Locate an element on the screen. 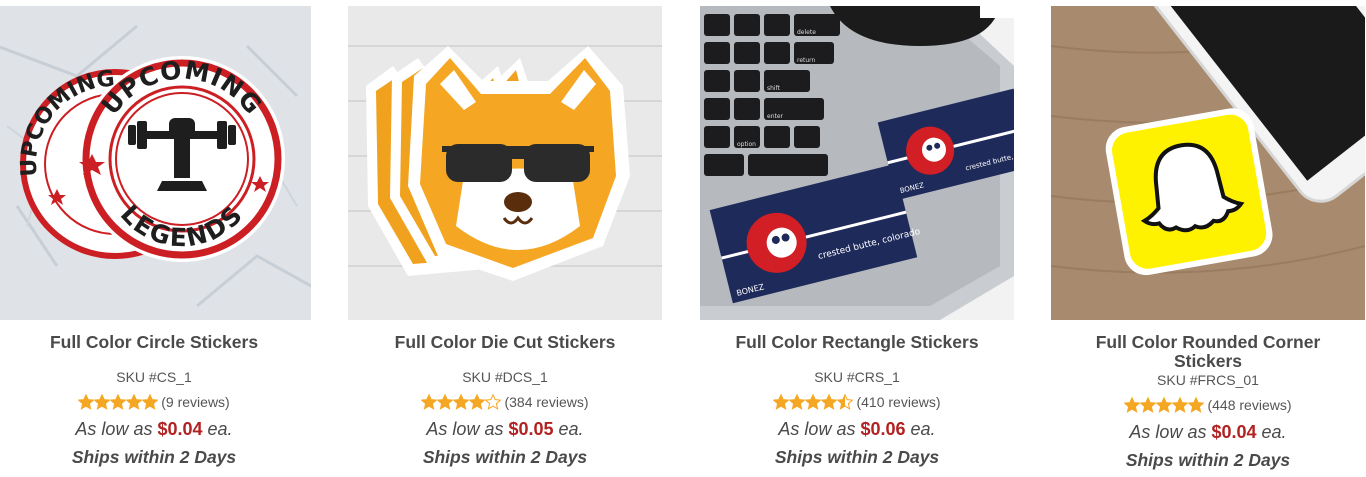 The height and width of the screenshot is (477, 1366). reviews-link: (384 reviews) is located at coordinates (546, 402).